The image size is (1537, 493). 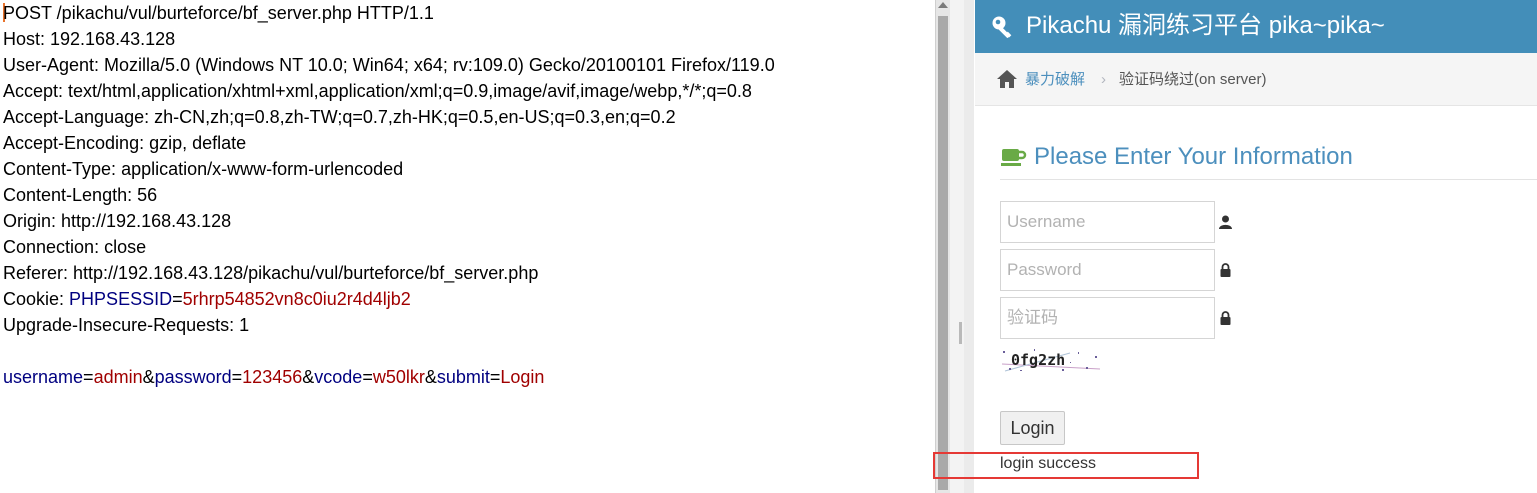 I want to click on key-icon, so click(x=1002, y=27).